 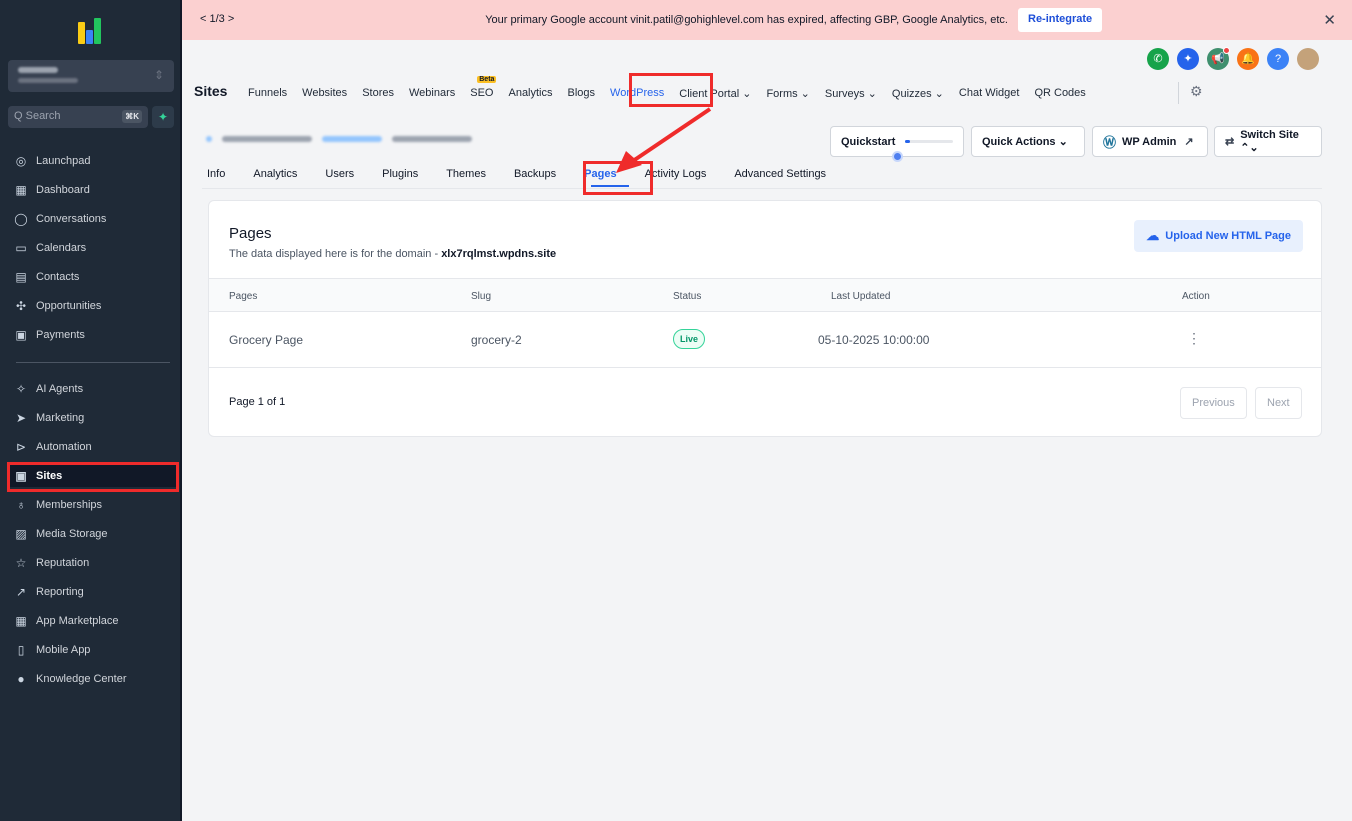 What do you see at coordinates (92, 29) in the screenshot?
I see `app-logo` at bounding box center [92, 29].